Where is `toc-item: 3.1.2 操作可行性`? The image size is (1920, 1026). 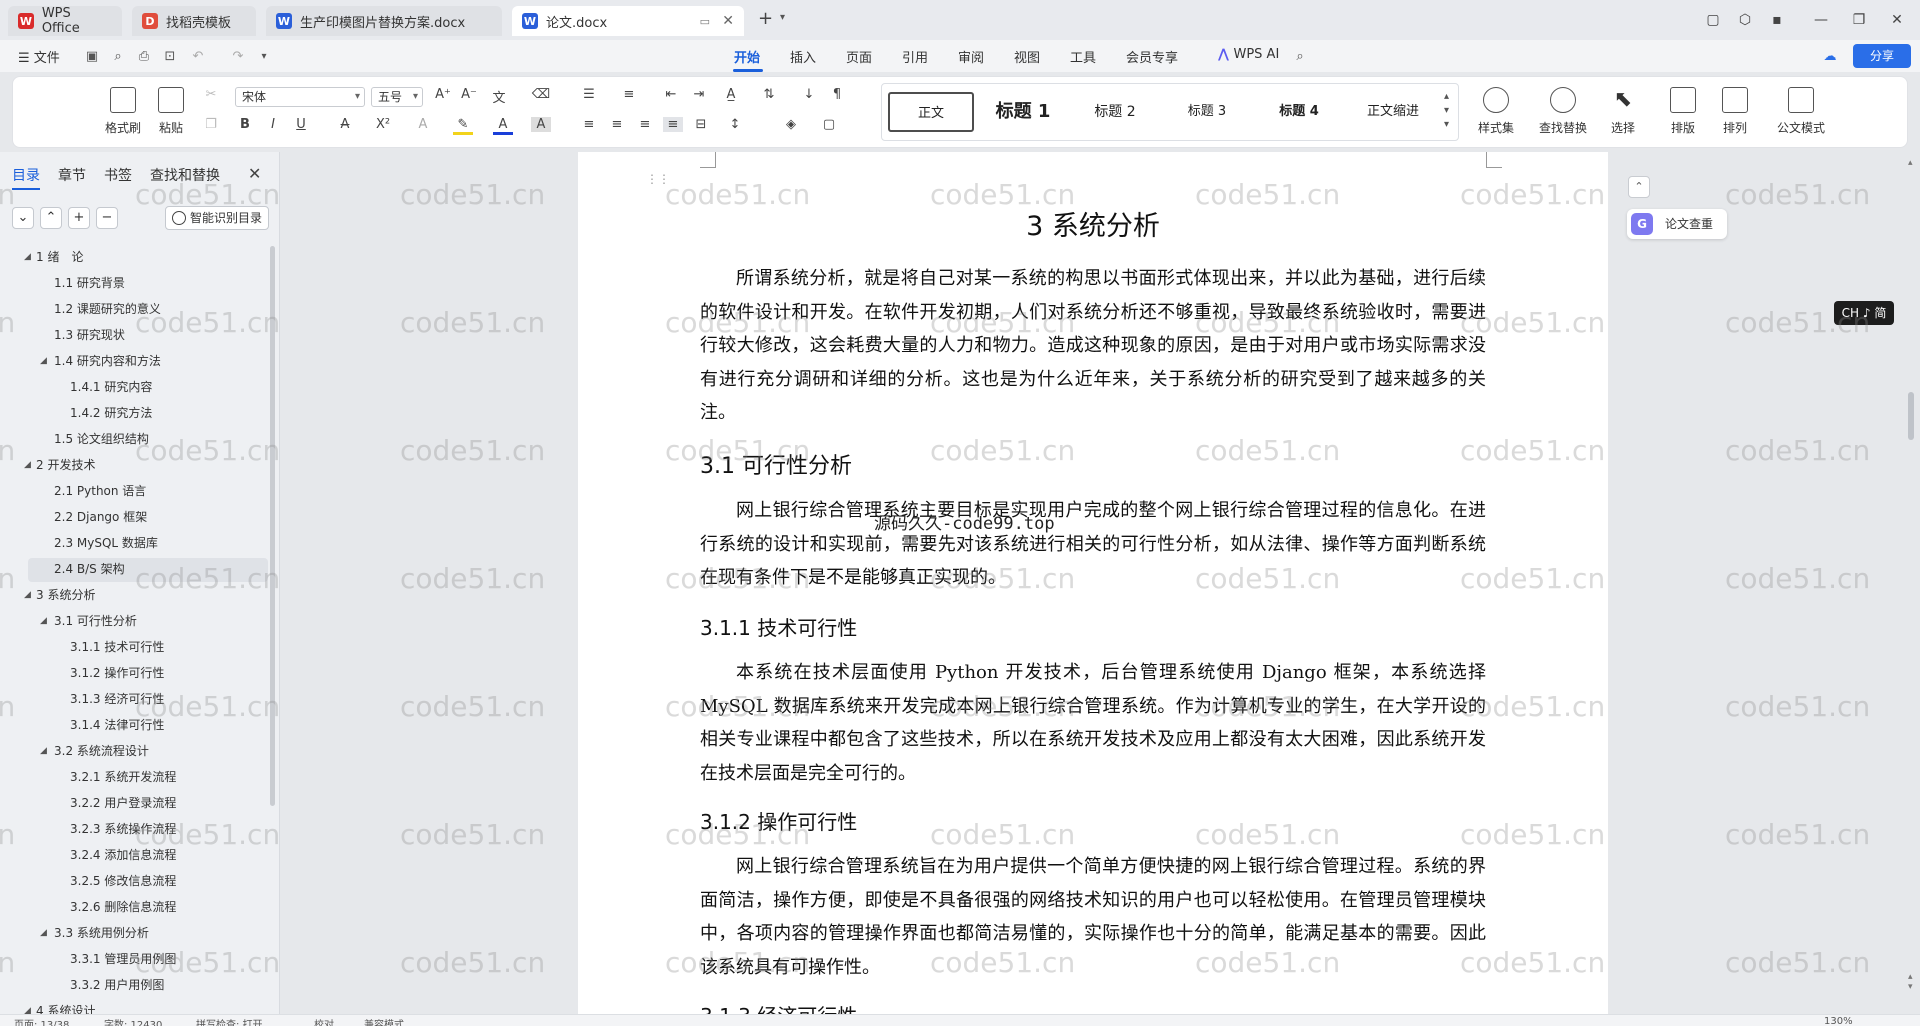
toc-item: 3.1.2 操作可行性 is located at coordinates (117, 673).